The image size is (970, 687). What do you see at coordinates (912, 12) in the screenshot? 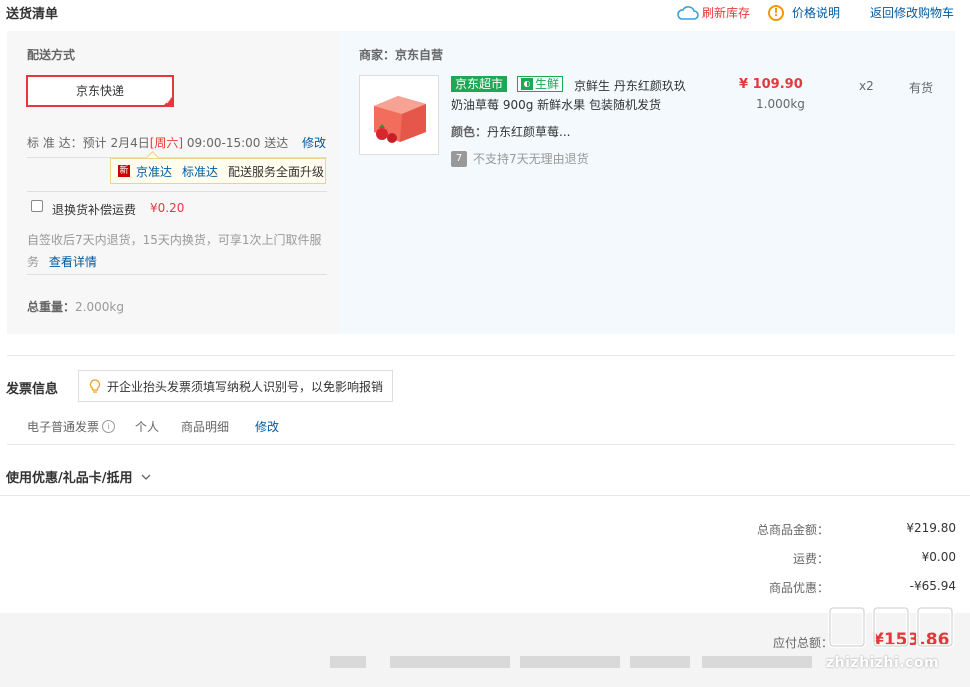
I see `back-to-cart-link: 返回修改购物车` at bounding box center [912, 12].